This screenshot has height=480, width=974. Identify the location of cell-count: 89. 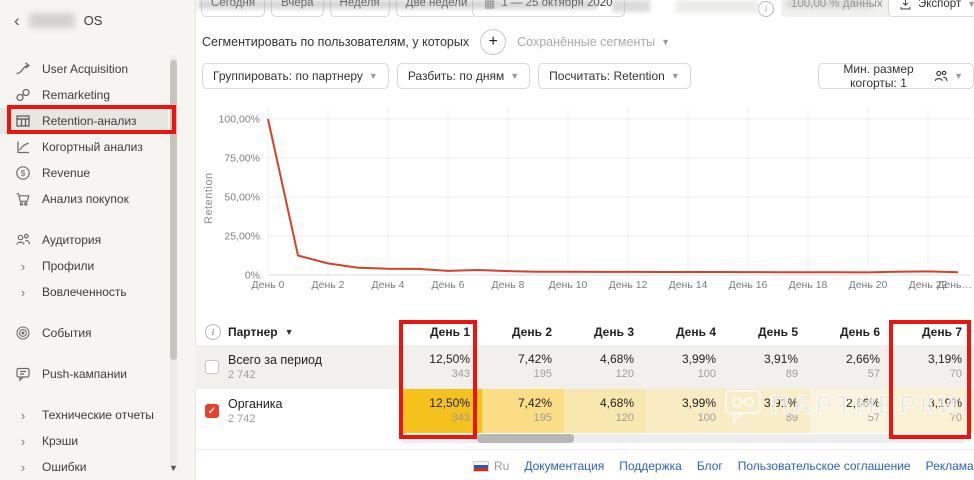
(791, 418).